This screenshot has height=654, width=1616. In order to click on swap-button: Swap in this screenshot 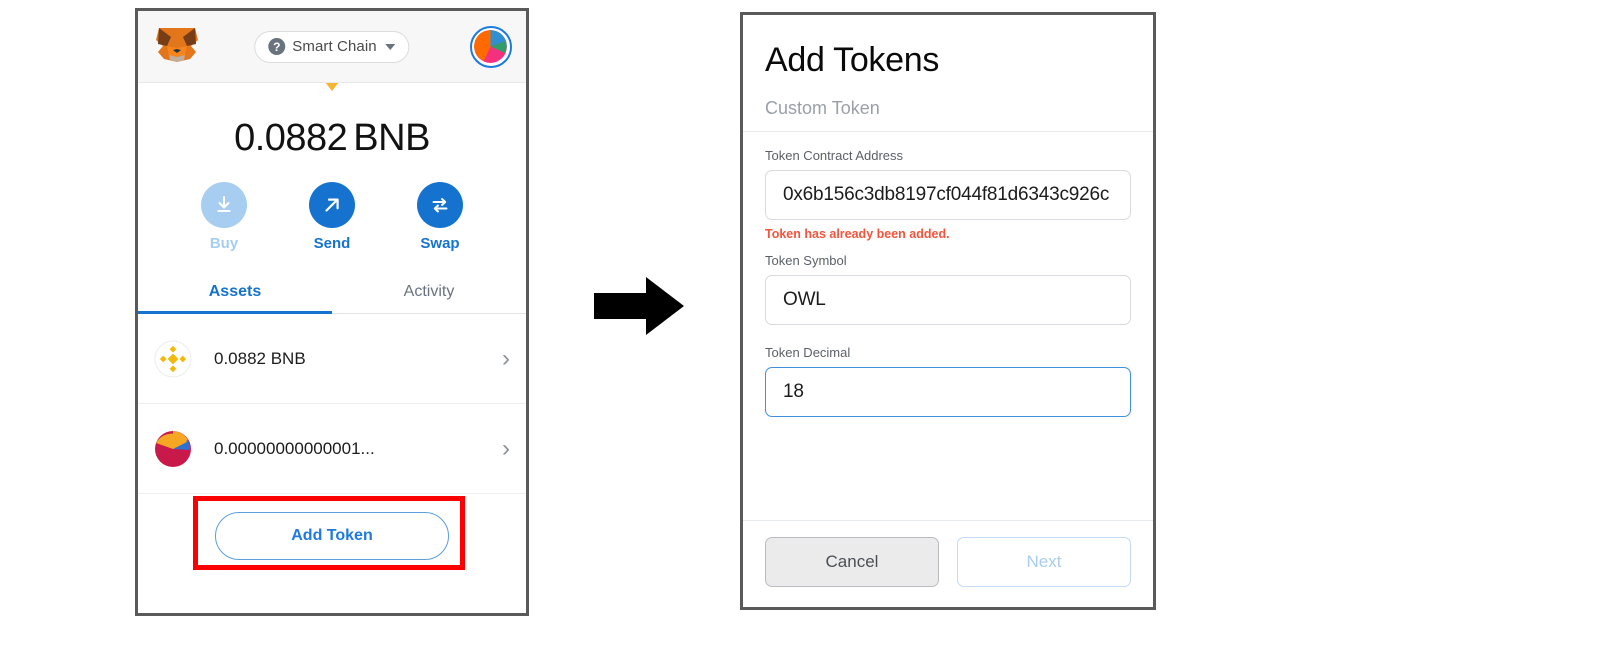, I will do `click(440, 217)`.